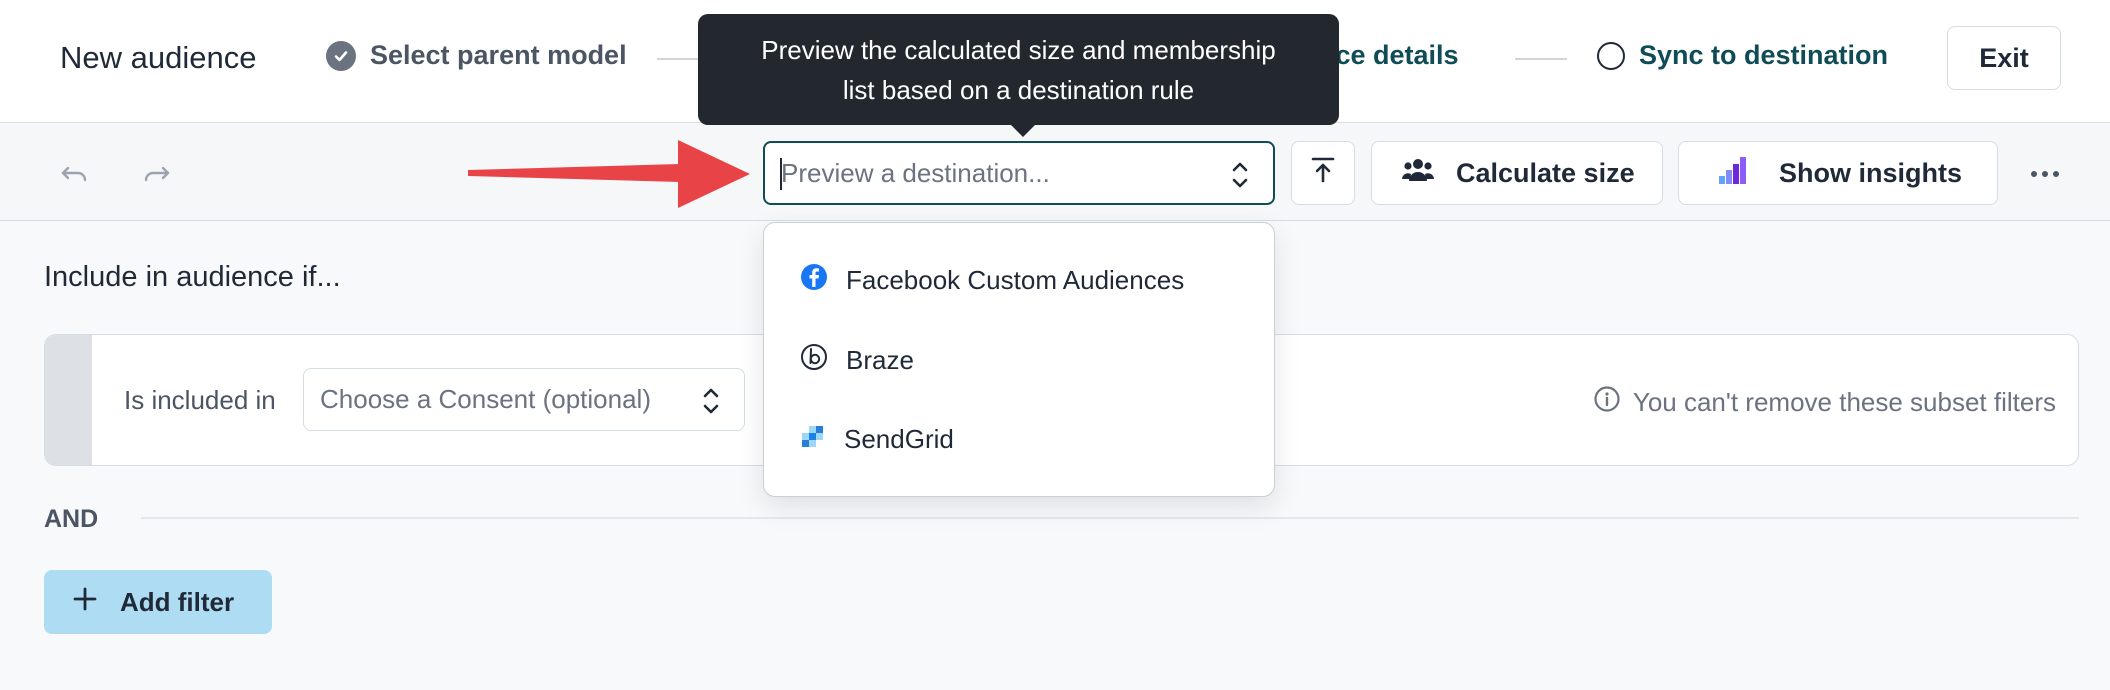  I want to click on facebook-icon, so click(814, 280).